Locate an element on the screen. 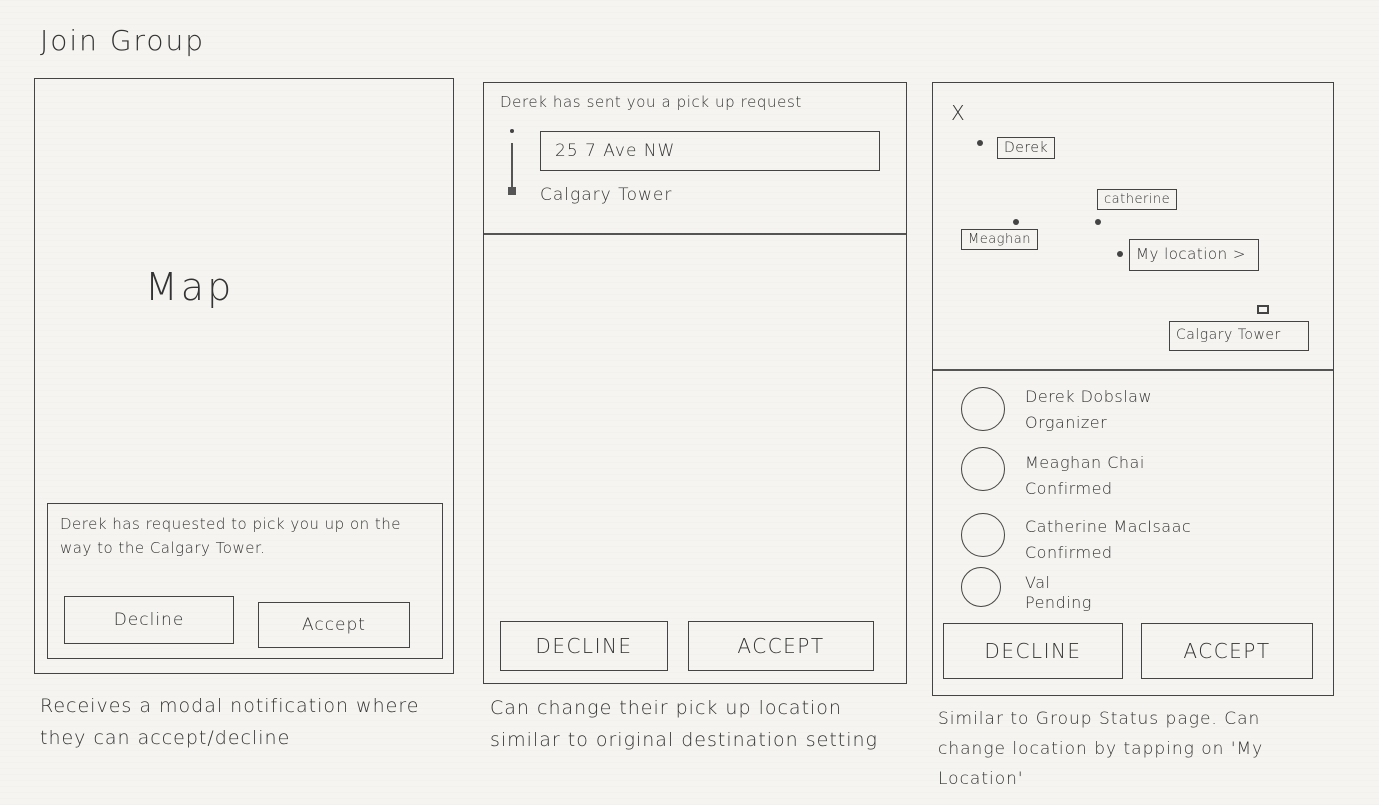  catherine-location-dot is located at coordinates (1098, 222).